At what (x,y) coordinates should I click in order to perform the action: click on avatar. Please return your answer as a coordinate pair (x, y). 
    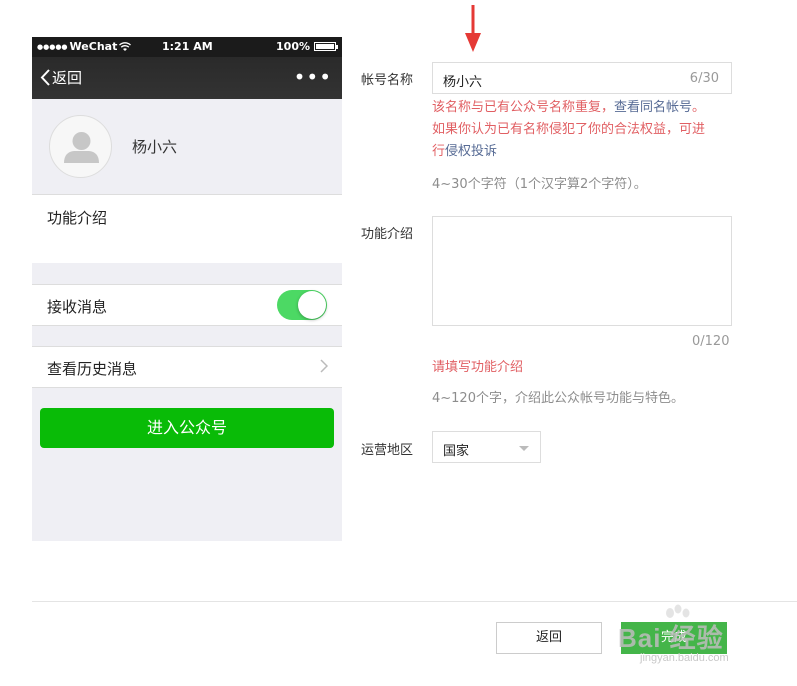
    Looking at the image, I should click on (80, 146).